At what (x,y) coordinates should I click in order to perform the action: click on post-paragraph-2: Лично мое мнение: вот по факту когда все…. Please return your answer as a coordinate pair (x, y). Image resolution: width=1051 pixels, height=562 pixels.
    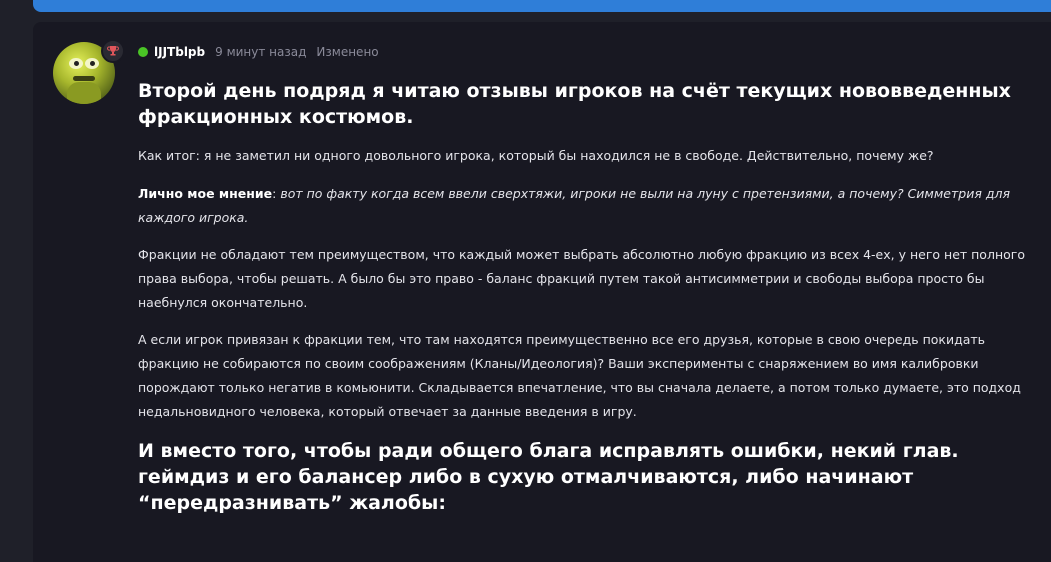
    Looking at the image, I should click on (585, 206).